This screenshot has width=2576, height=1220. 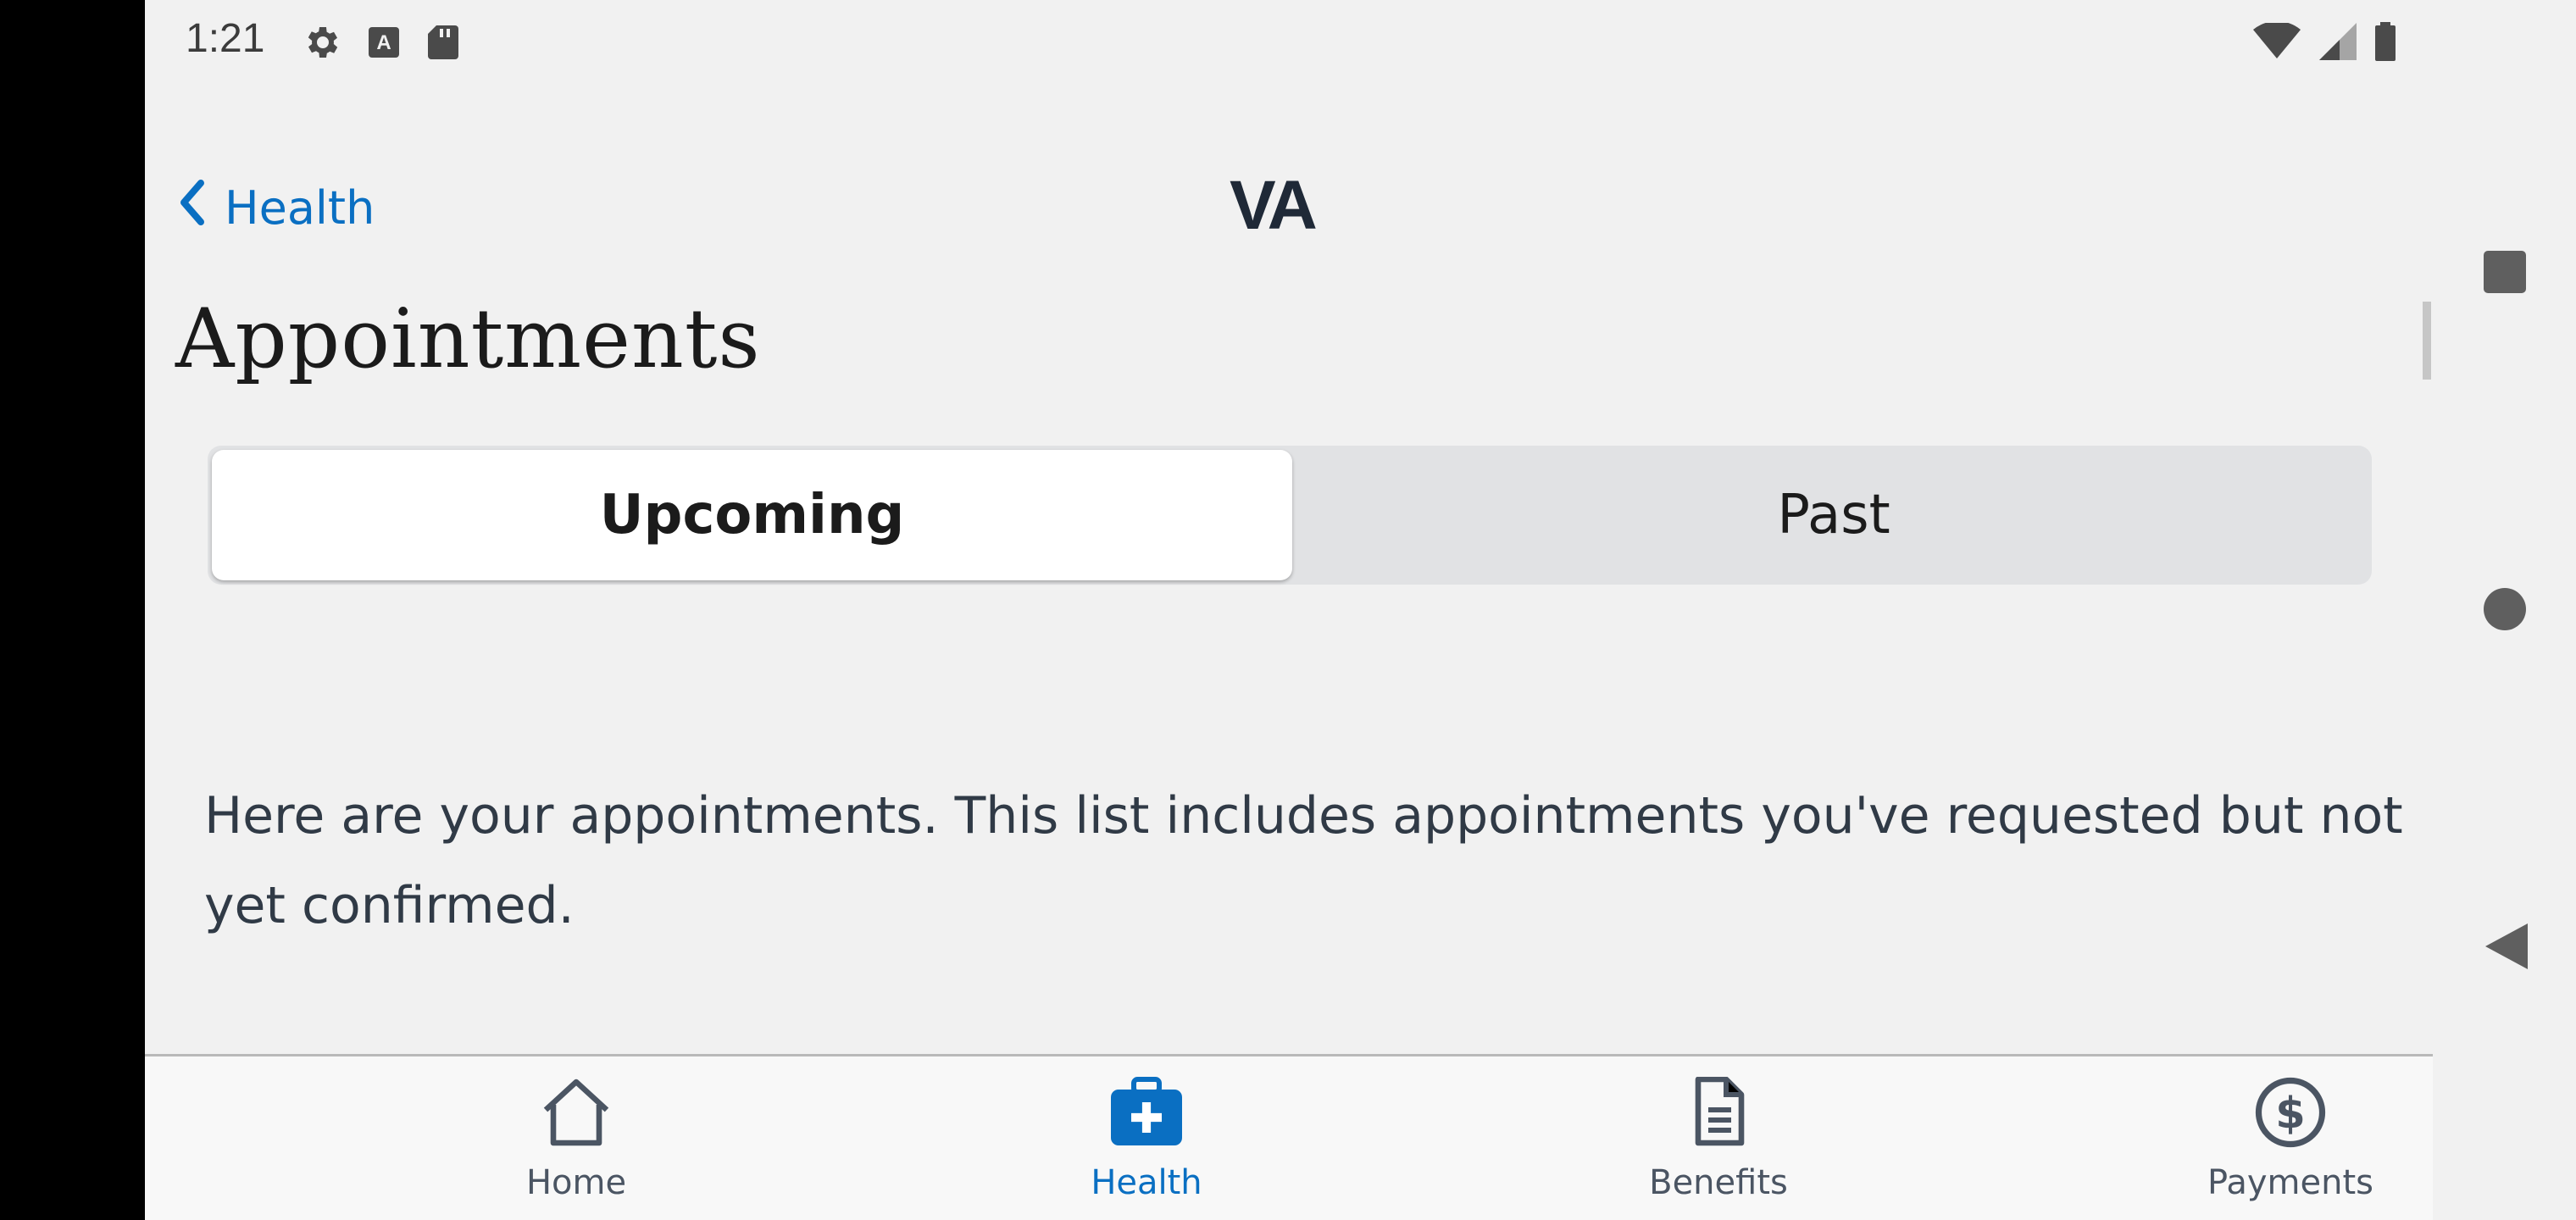 I want to click on back-triangle-icon, so click(x=2506, y=948).